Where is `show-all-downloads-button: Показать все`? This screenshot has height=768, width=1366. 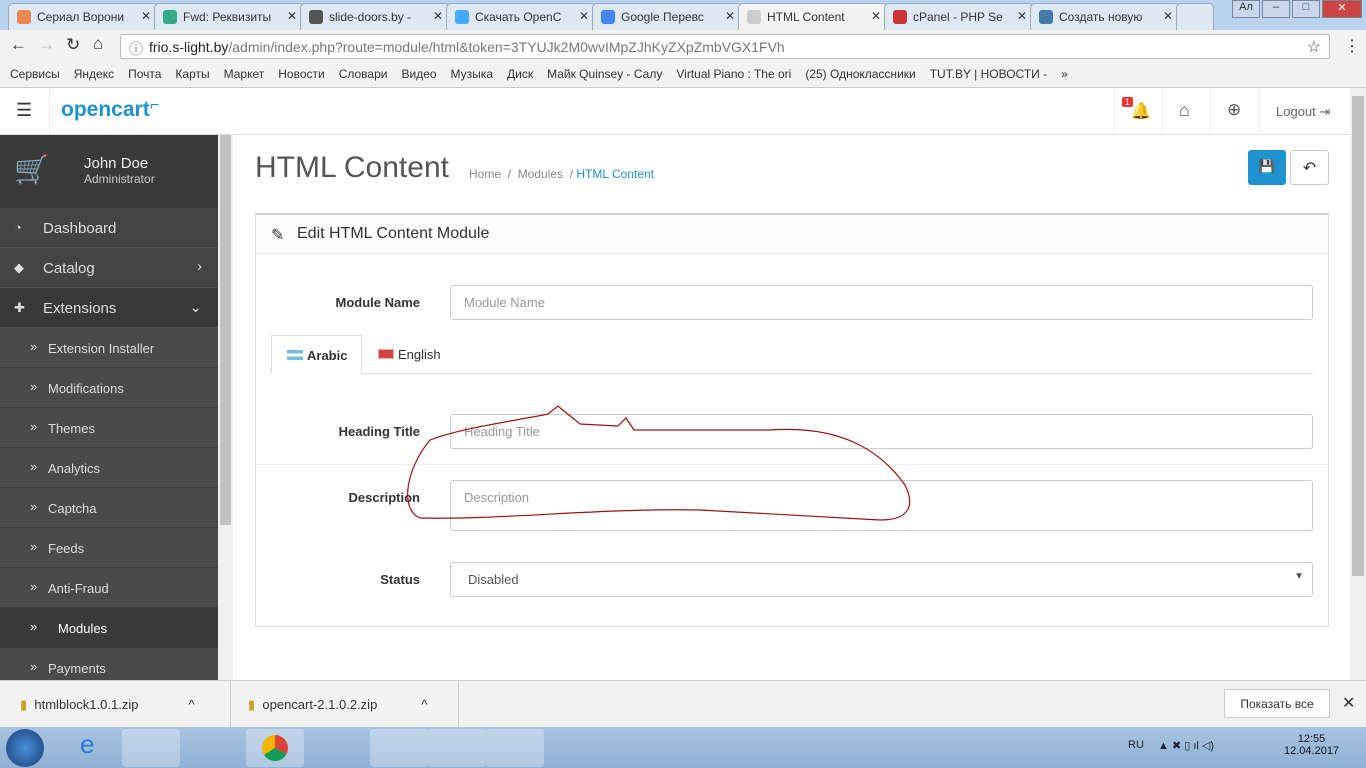 show-all-downloads-button: Показать все is located at coordinates (1277, 703).